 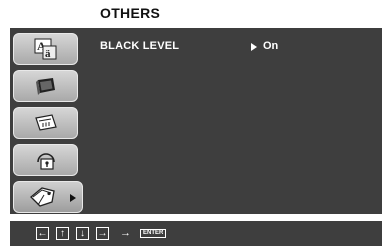 What do you see at coordinates (153, 233) in the screenshot?
I see `enter-key-icon: ENTER` at bounding box center [153, 233].